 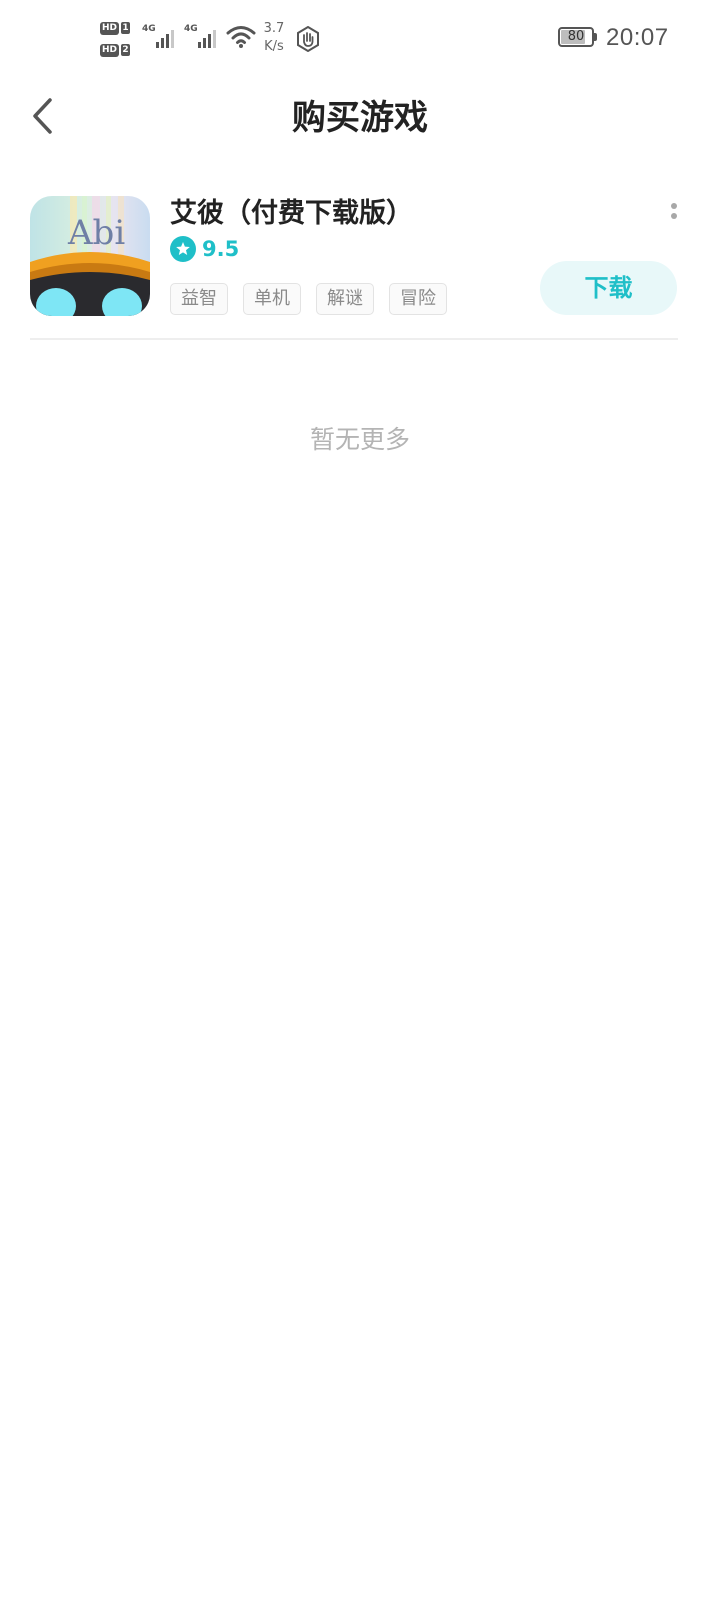 What do you see at coordinates (199, 299) in the screenshot?
I see `tag-puzzle: 益智` at bounding box center [199, 299].